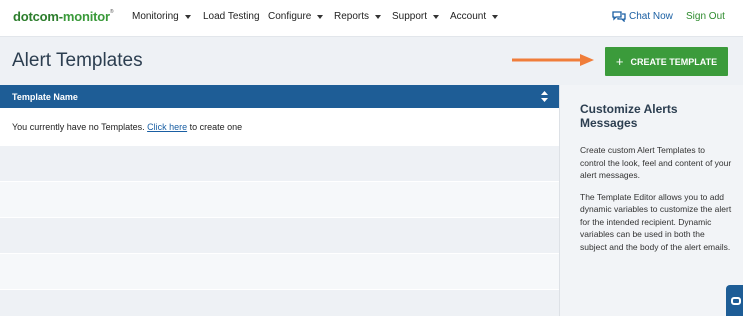 This screenshot has width=743, height=316. What do you see at coordinates (80, 127) in the screenshot?
I see `empty-message-text: You currently have no Templates.` at bounding box center [80, 127].